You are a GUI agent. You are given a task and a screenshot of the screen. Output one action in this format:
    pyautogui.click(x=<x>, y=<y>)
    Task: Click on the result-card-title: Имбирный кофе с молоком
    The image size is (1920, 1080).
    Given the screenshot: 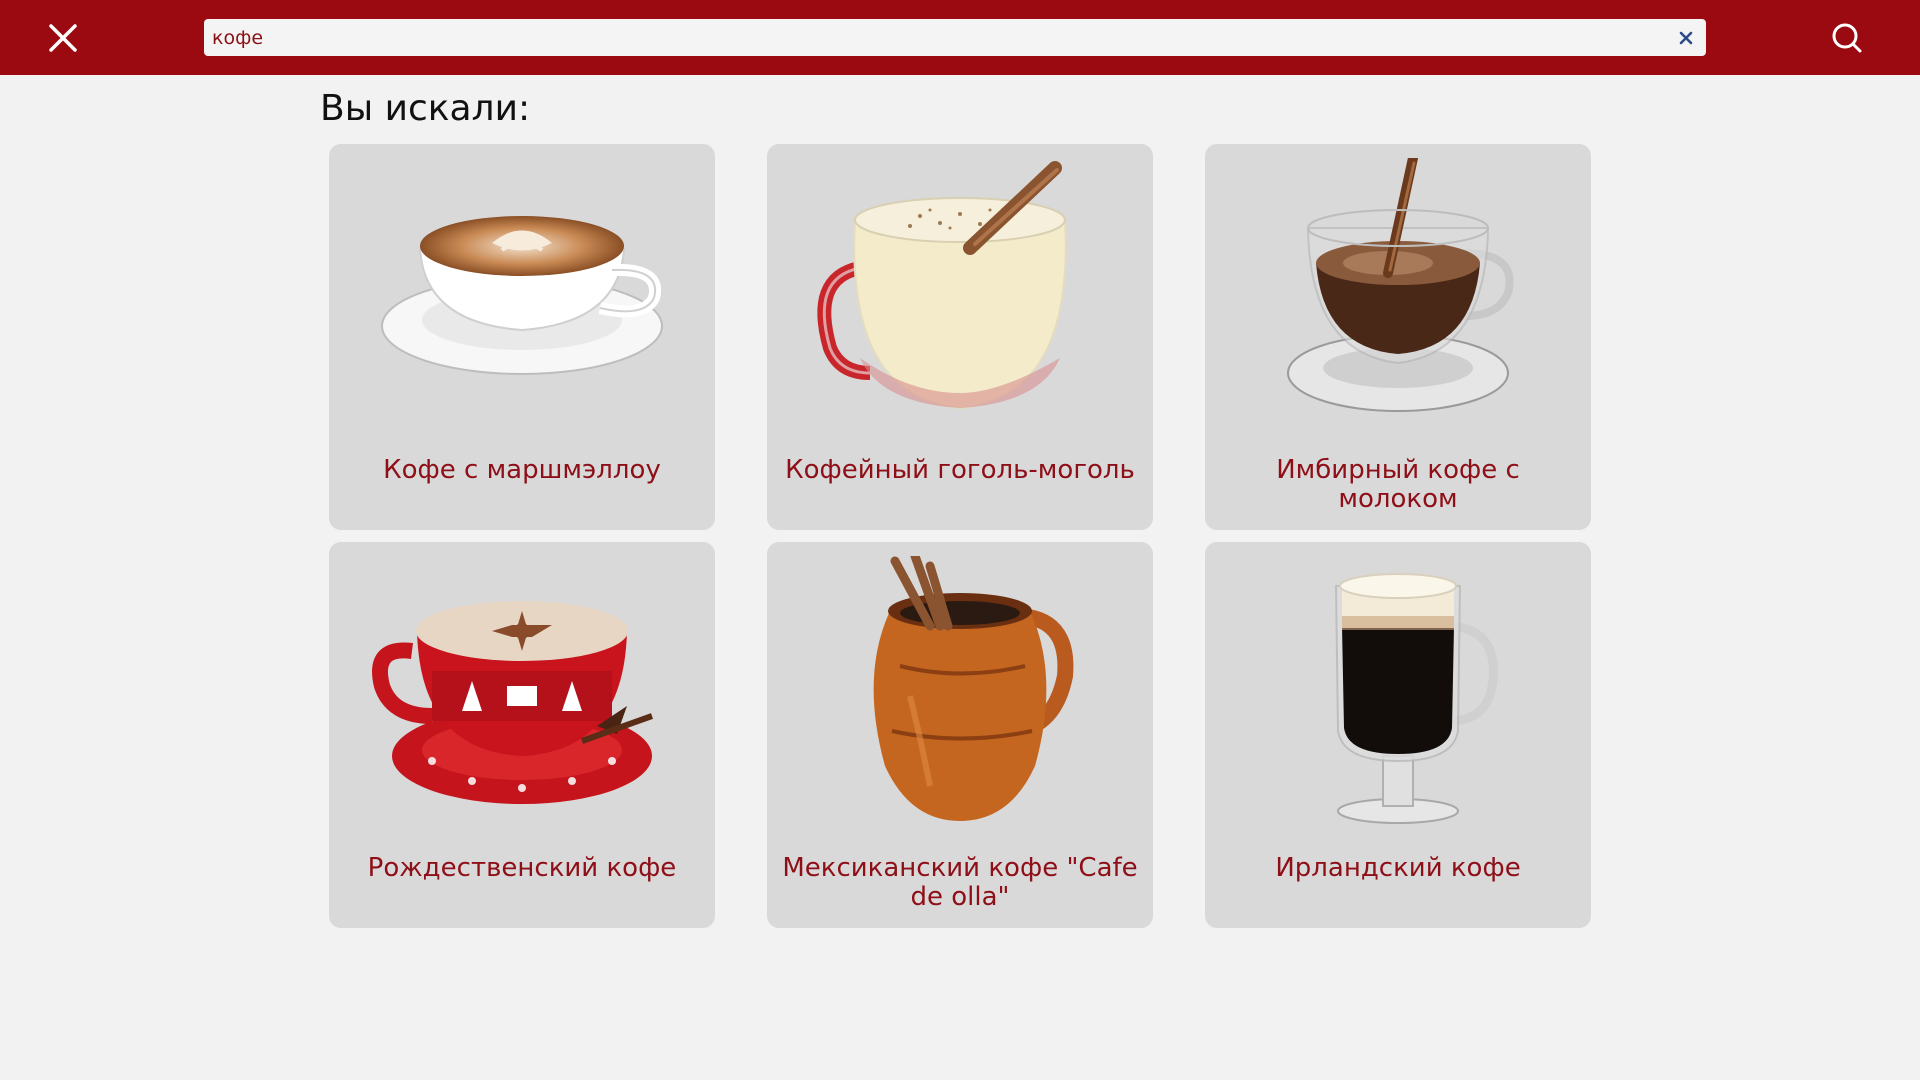 What is the action you would take?
    pyautogui.click(x=1398, y=484)
    